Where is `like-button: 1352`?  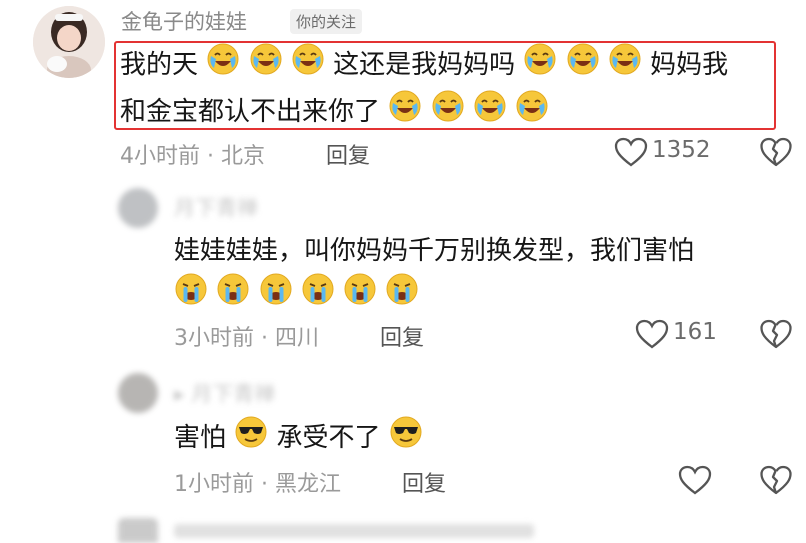 like-button: 1352 is located at coordinates (670, 152).